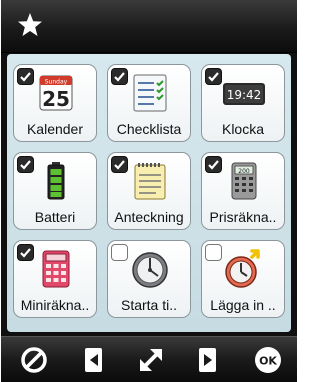 Image resolution: width=320 pixels, height=382 pixels. I want to click on tile-label: Batteri, so click(55, 217).